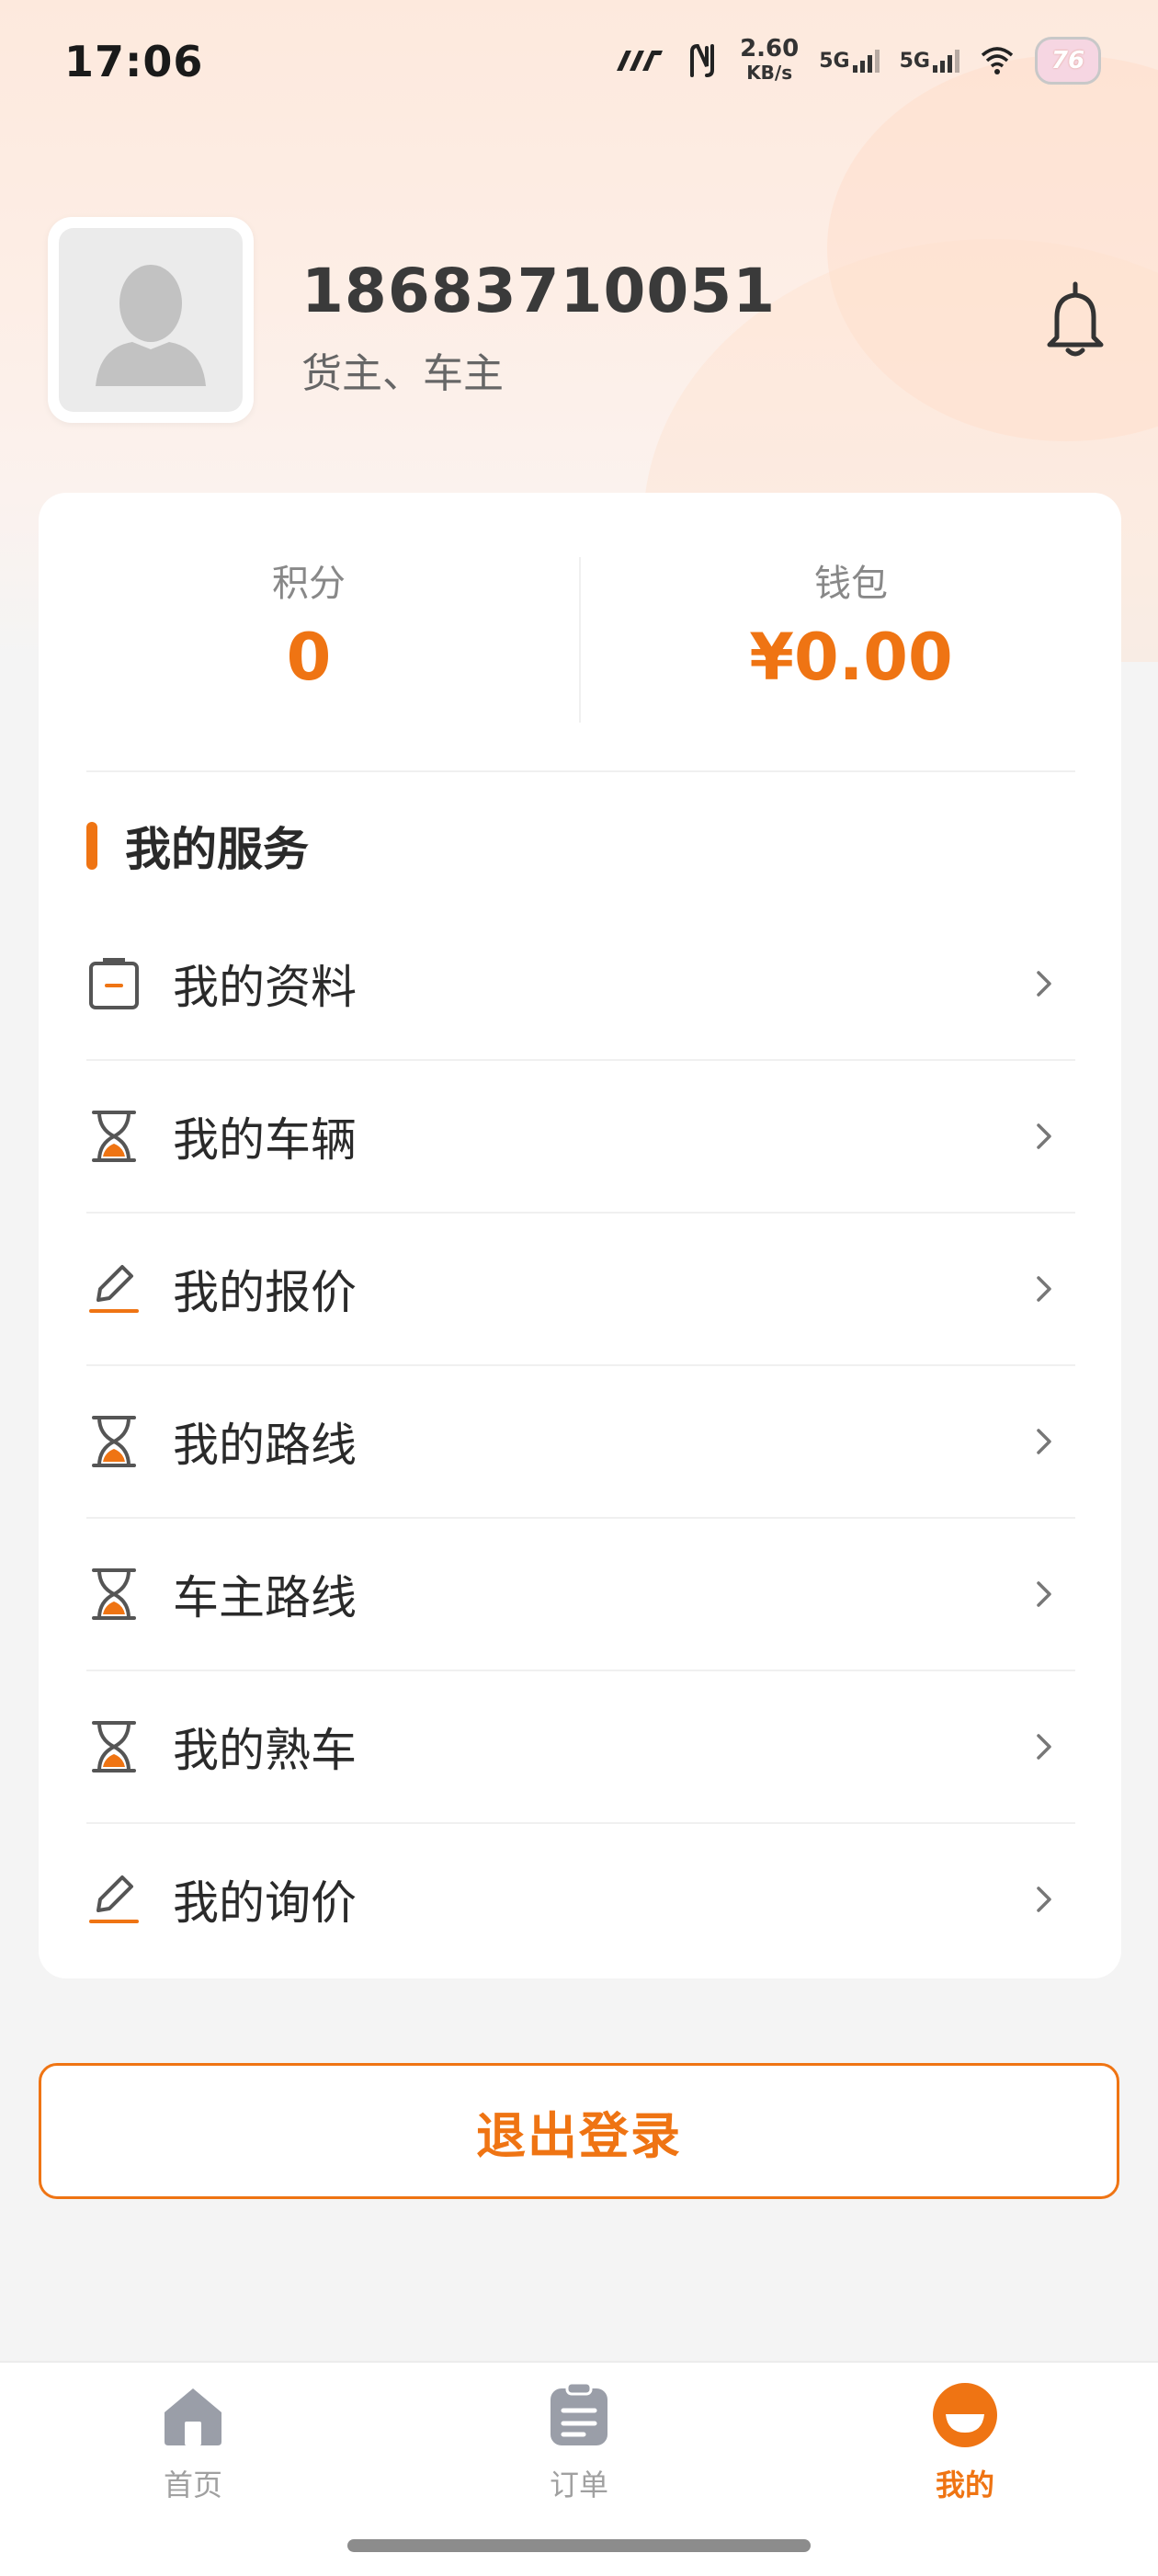 This screenshot has height=2576, width=1158. I want to click on points-label: 积分, so click(309, 584).